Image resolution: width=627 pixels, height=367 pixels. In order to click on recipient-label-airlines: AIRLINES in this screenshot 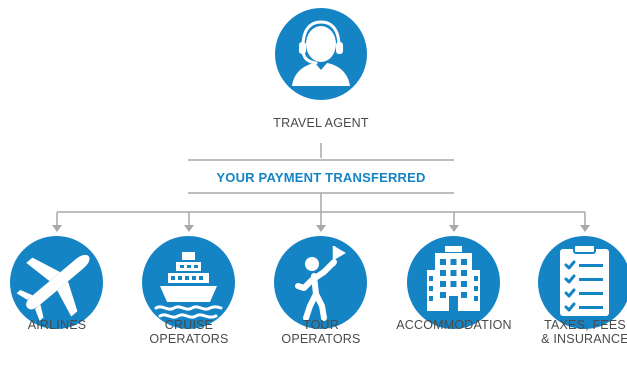, I will do `click(57, 325)`.